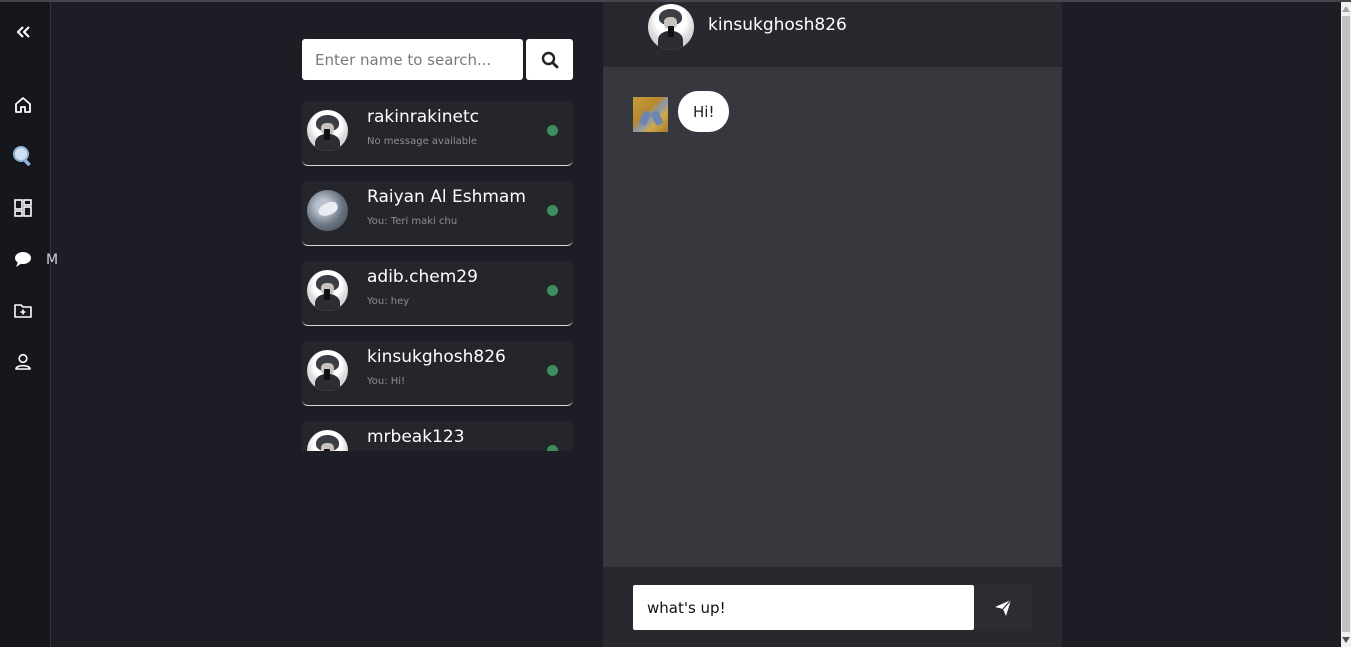 Image resolution: width=1351 pixels, height=647 pixels. What do you see at coordinates (422, 141) in the screenshot?
I see `conversation-last-message: No message available` at bounding box center [422, 141].